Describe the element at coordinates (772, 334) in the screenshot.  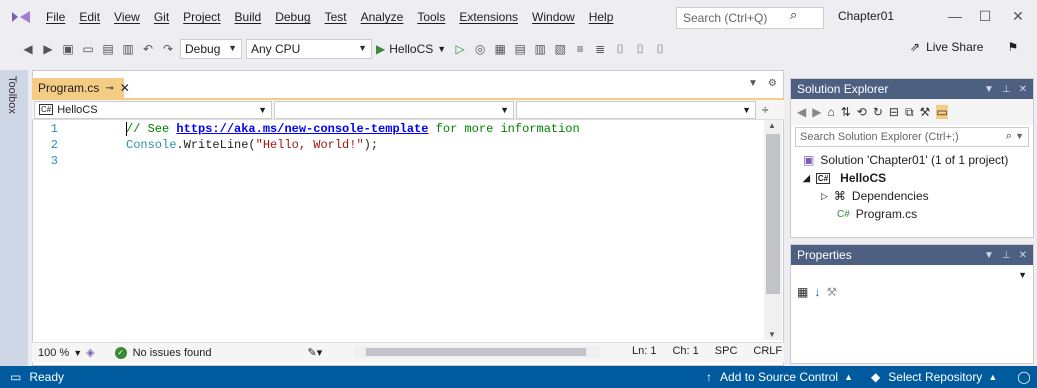
I see `scroll-down-icon: ▼` at that location.